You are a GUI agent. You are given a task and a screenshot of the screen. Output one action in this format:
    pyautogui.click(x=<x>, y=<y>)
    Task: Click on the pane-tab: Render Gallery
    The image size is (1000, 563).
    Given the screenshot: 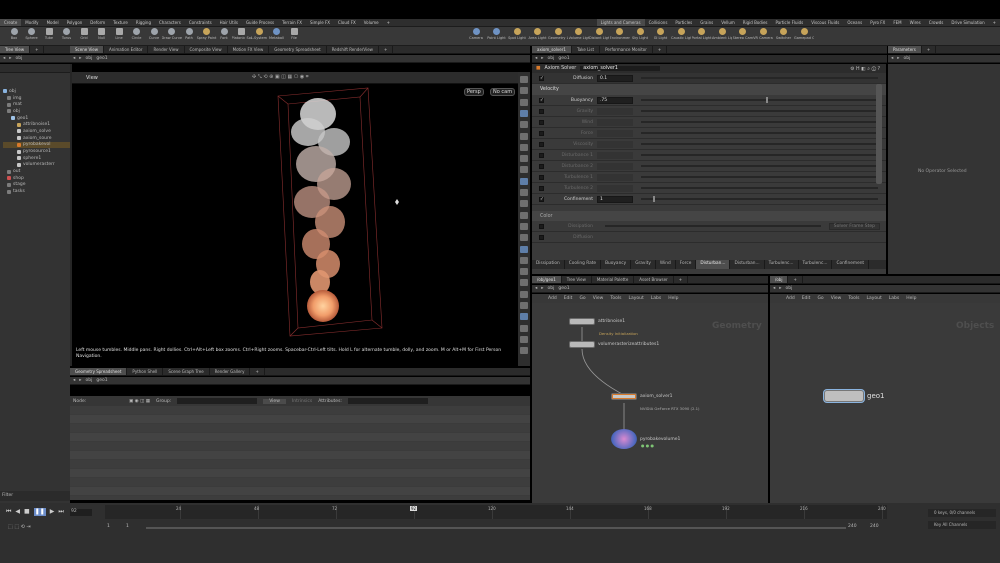 What is the action you would take?
    pyautogui.click(x=230, y=371)
    